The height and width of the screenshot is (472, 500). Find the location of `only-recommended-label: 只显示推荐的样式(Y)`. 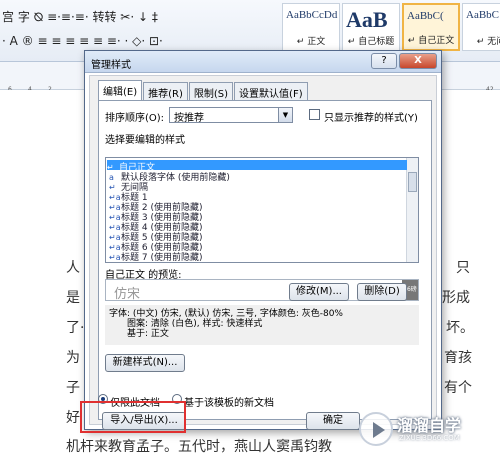

only-recommended-label: 只显示推荐的样式(Y) is located at coordinates (371, 118).